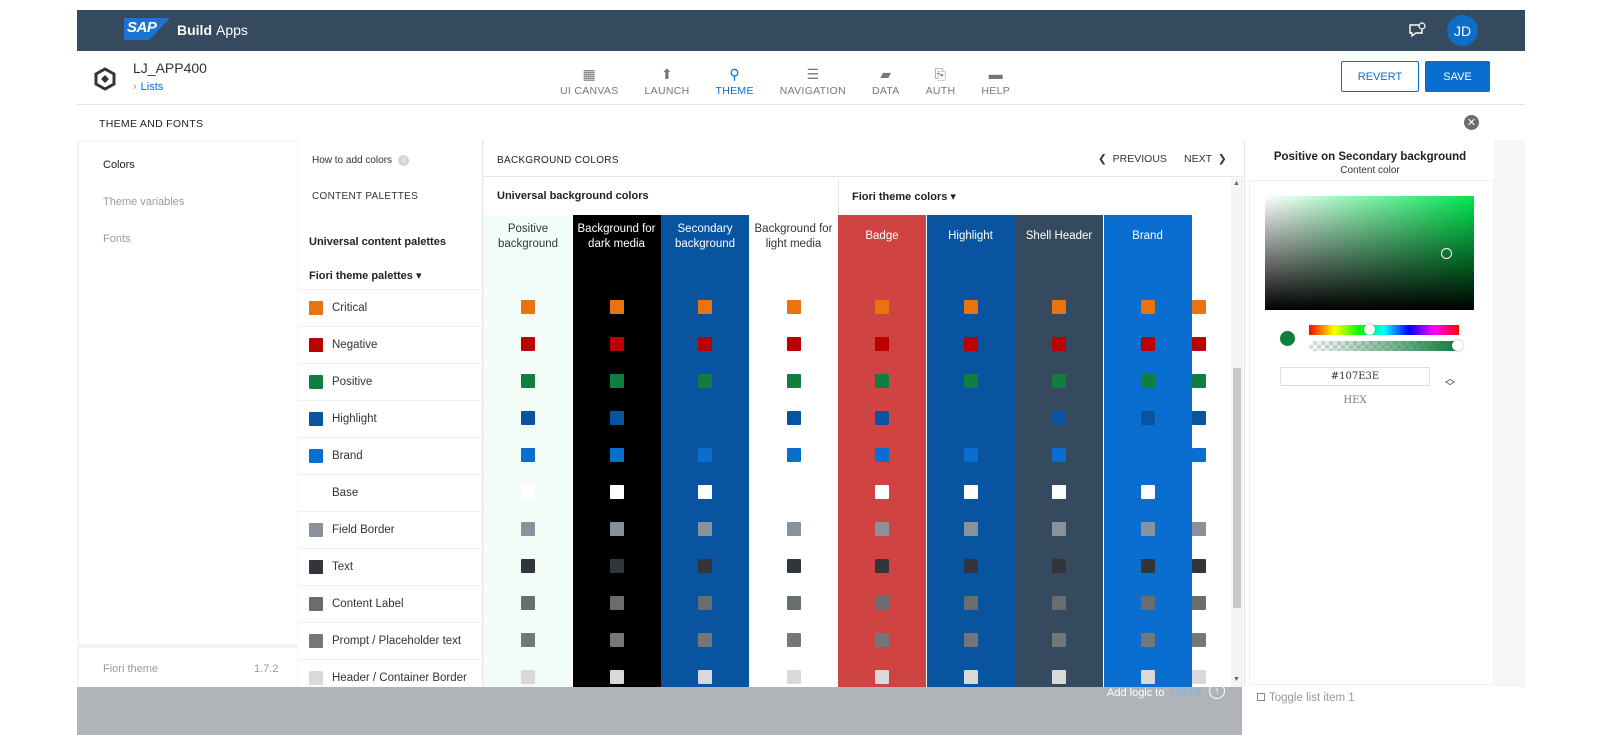 The height and width of the screenshot is (743, 1600). I want to click on tab-auth: ⎘ AUTH, so click(941, 79).